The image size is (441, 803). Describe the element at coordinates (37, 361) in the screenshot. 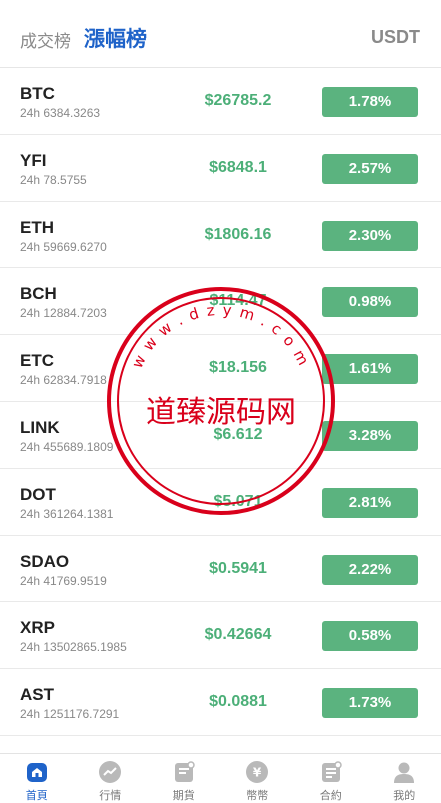

I see `coin-symbol: ETC` at that location.